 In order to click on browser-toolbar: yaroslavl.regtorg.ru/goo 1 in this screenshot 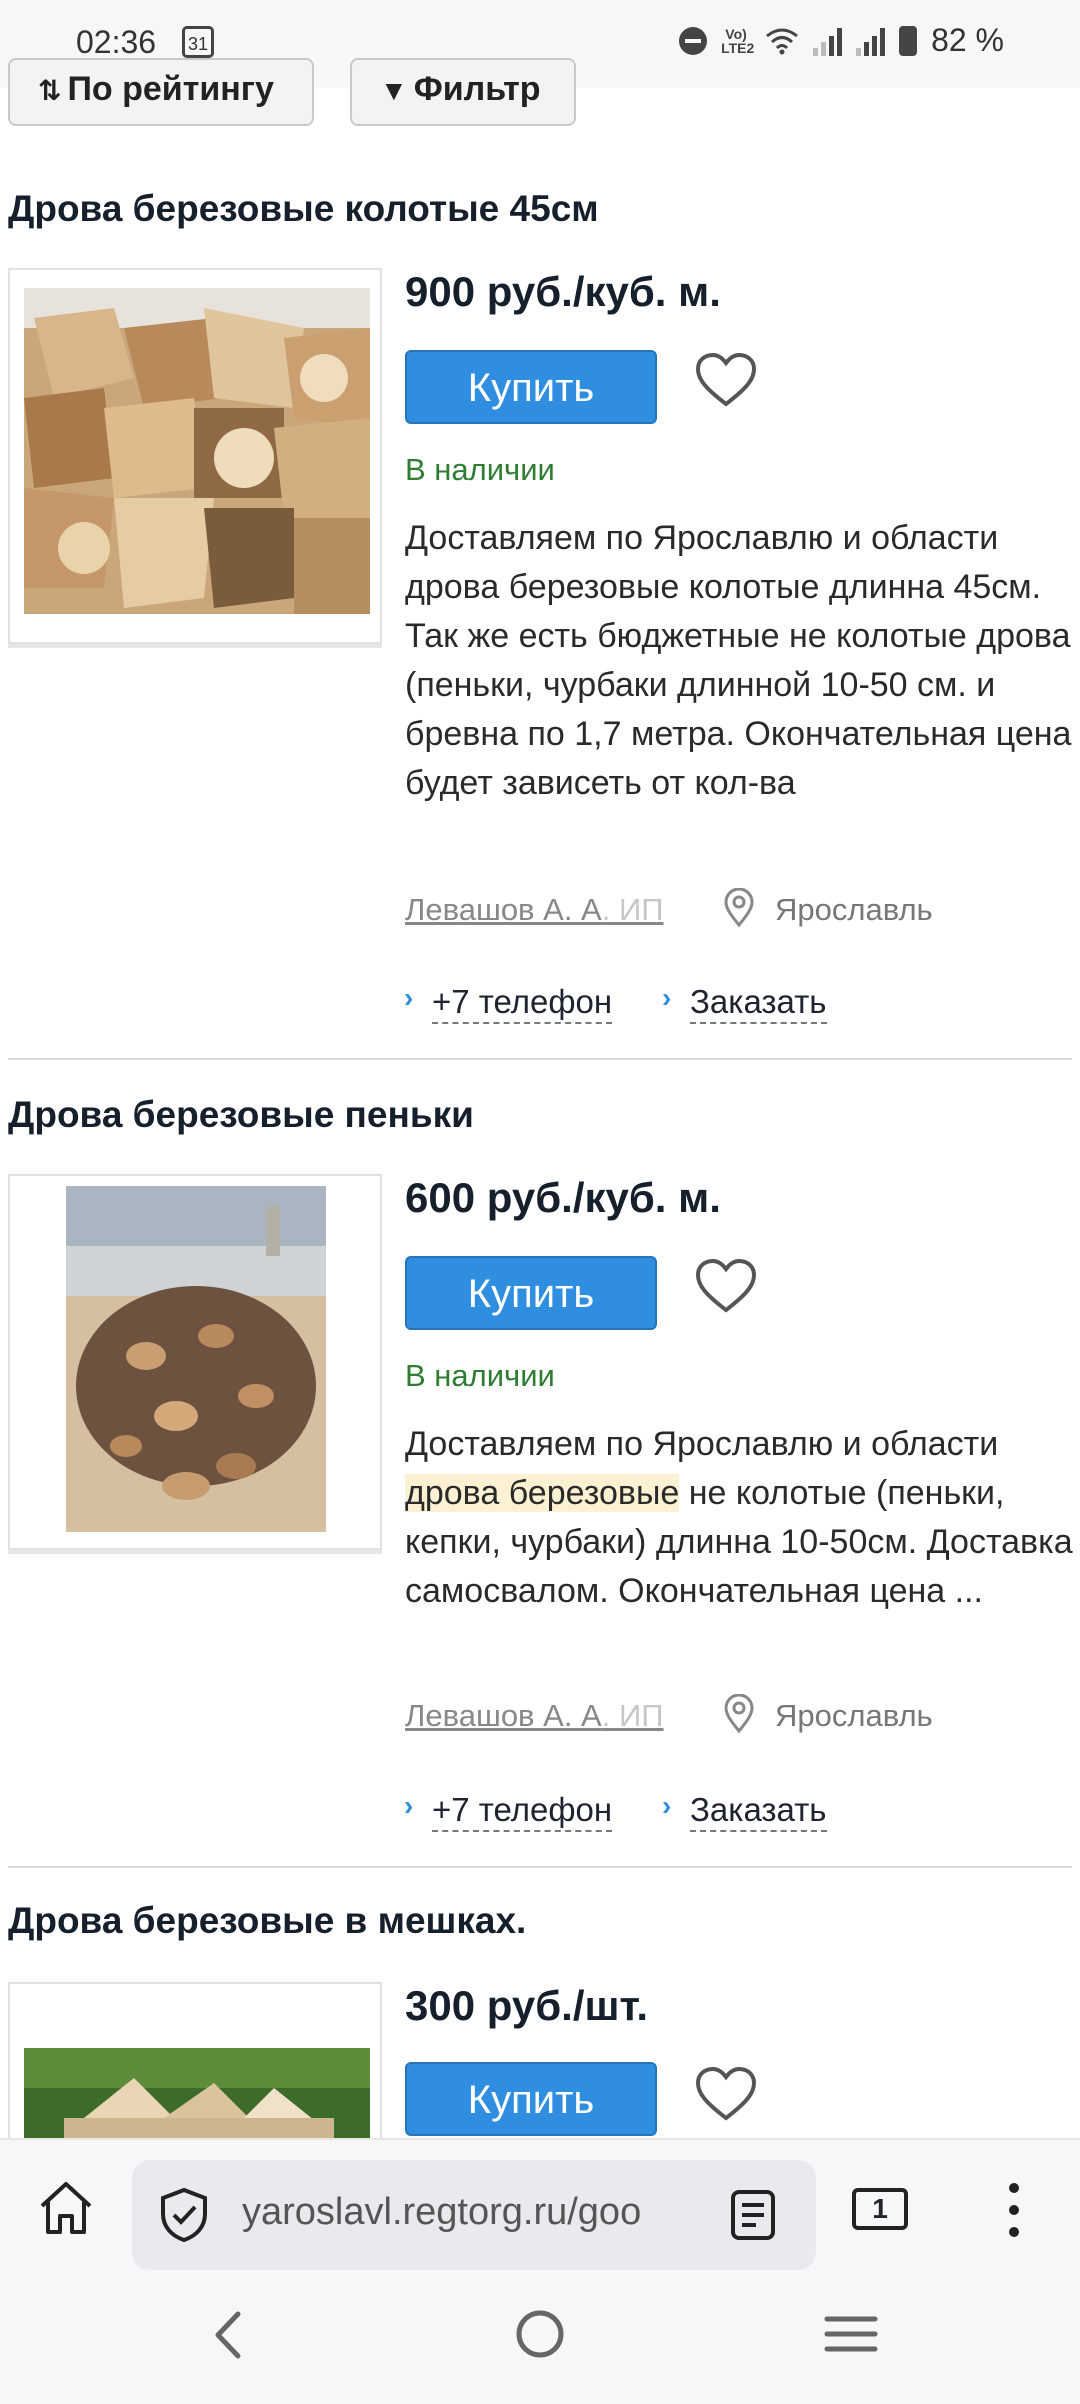, I will do `click(540, 2206)`.